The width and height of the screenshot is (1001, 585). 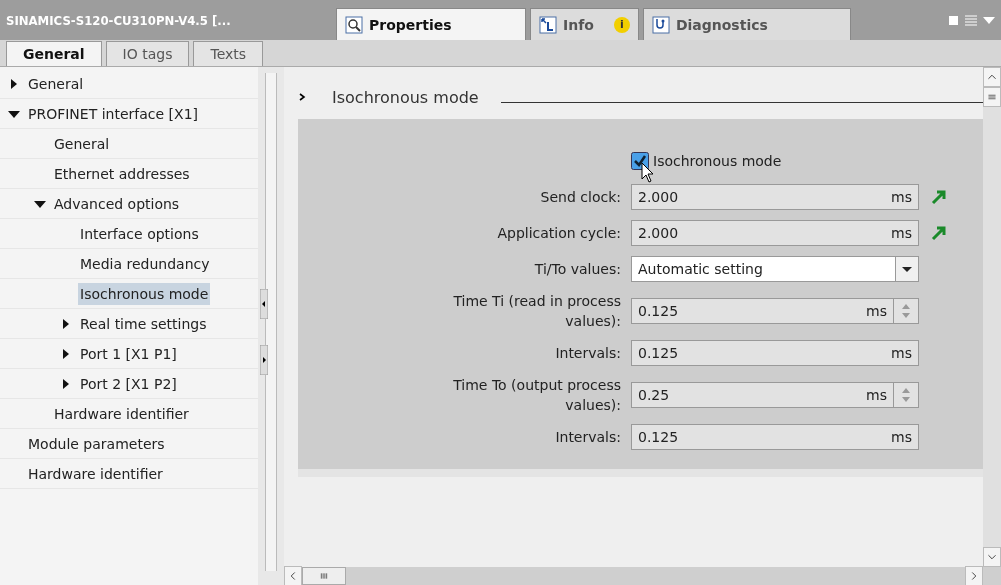 I want to click on scroll-up-icon, so click(x=992, y=77).